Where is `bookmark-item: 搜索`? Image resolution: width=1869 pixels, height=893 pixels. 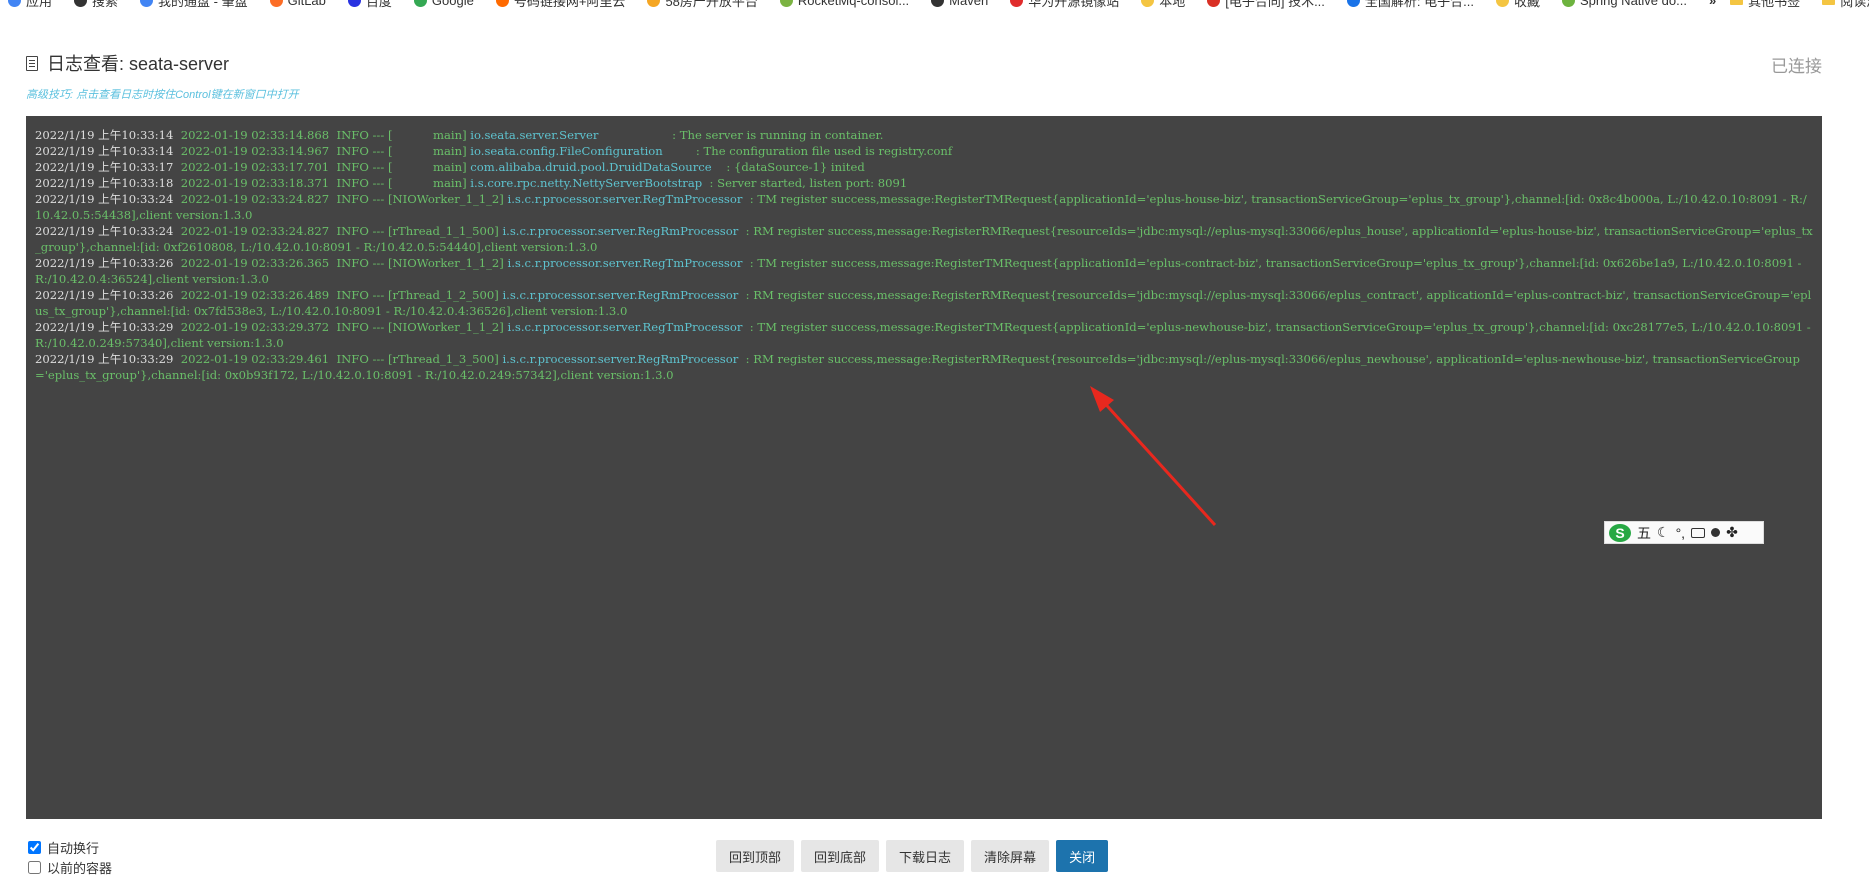
bookmark-item: 搜索 is located at coordinates (96, 5).